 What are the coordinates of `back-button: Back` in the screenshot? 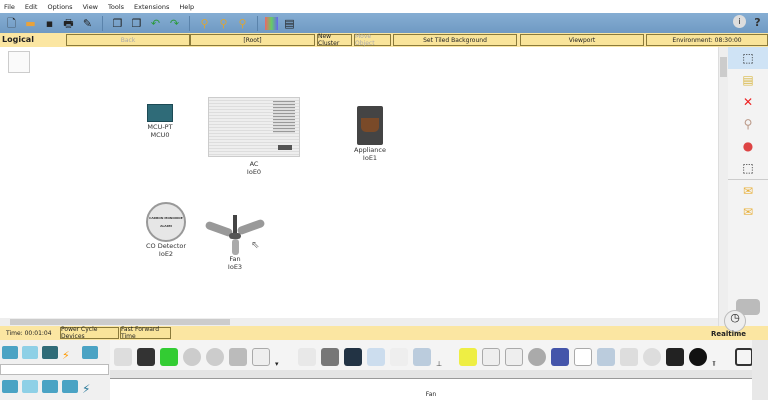 It's located at (128, 40).